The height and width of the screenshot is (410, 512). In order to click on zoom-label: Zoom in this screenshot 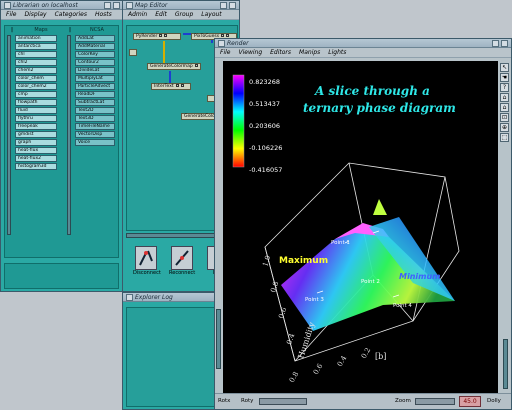, I will do `click(403, 401)`.